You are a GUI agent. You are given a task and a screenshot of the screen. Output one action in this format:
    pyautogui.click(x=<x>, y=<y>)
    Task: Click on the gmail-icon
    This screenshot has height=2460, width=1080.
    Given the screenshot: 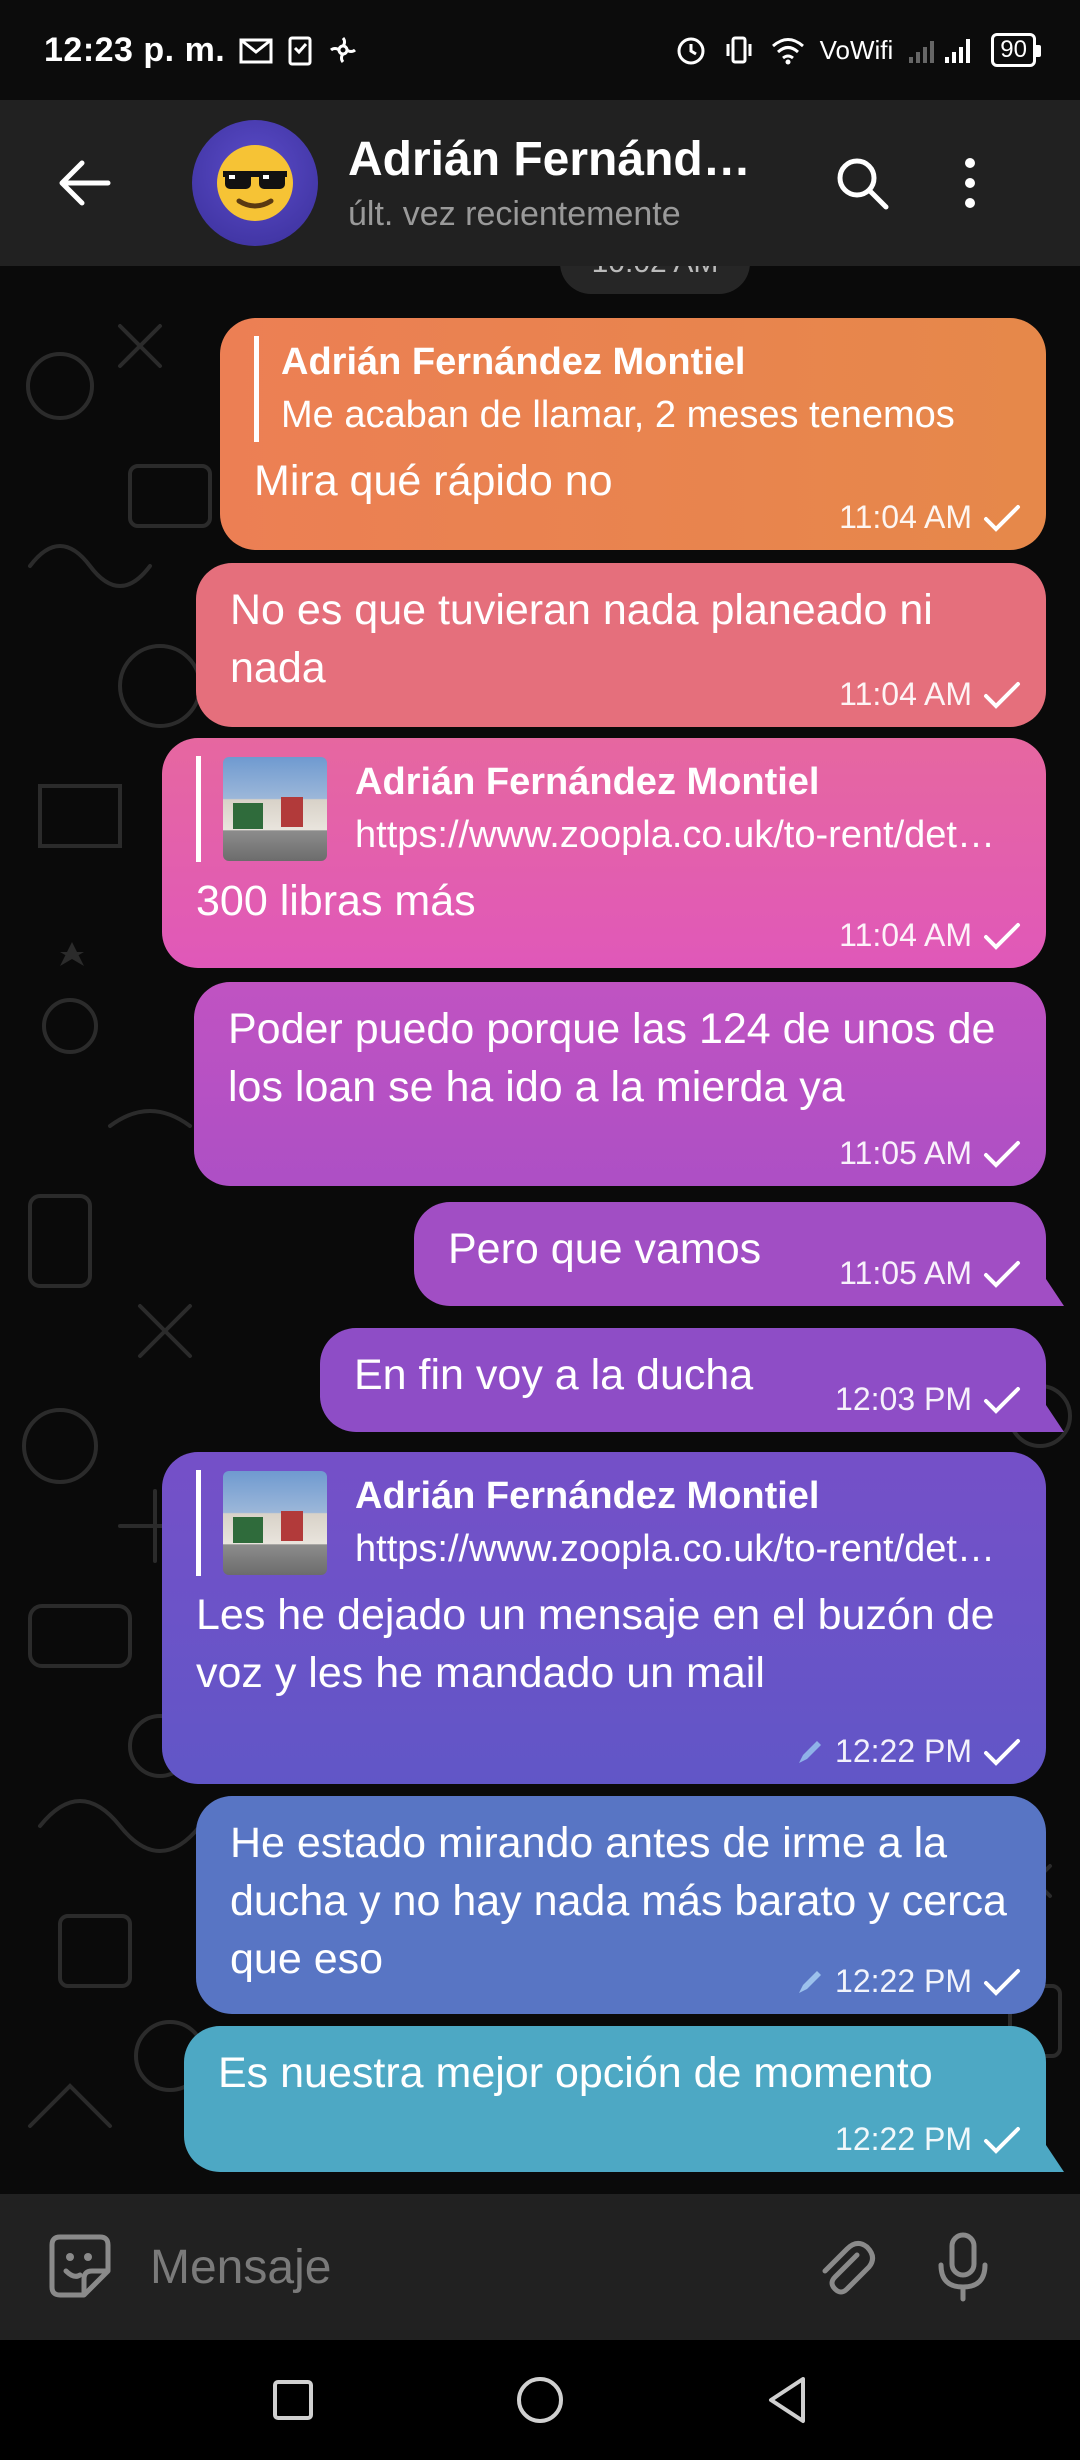 What is the action you would take?
    pyautogui.click(x=256, y=50)
    